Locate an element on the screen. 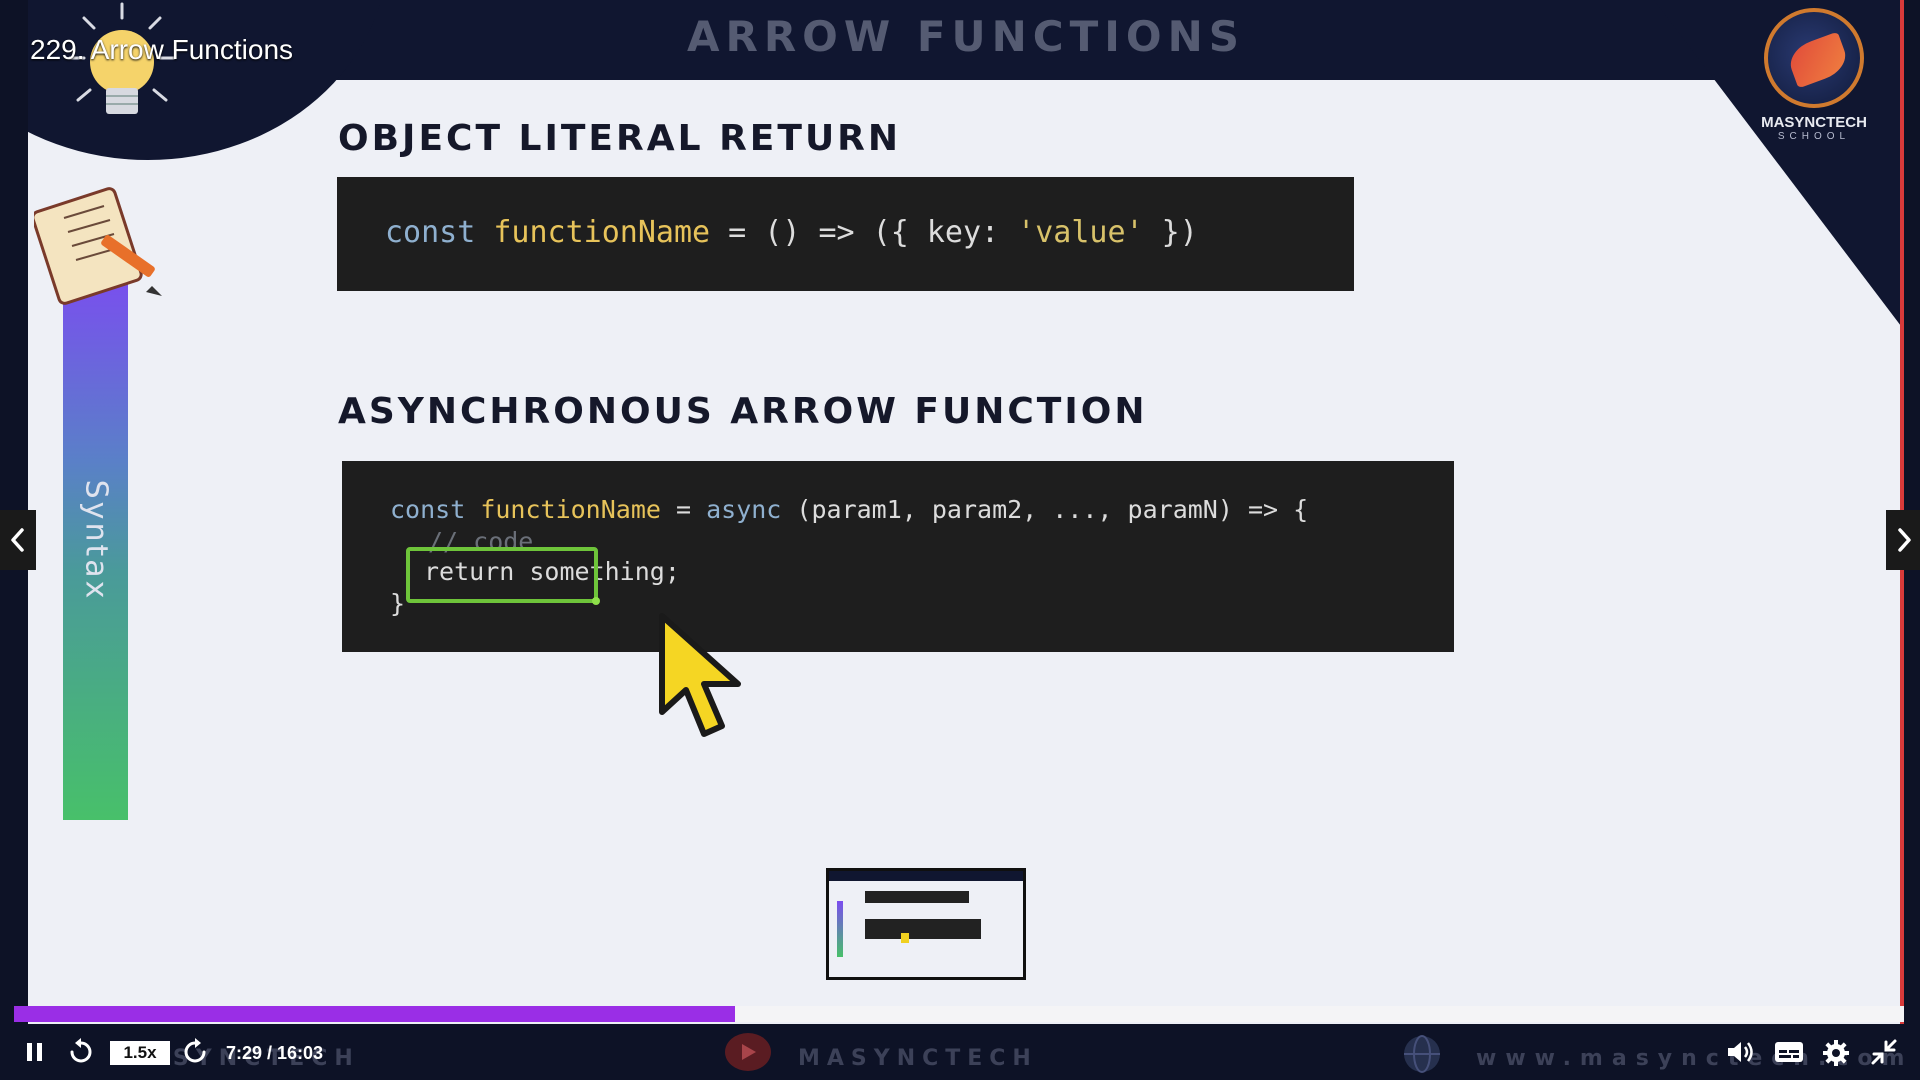 Image resolution: width=1920 pixels, height=1080 pixels. cursor-icon is located at coordinates (700, 675).